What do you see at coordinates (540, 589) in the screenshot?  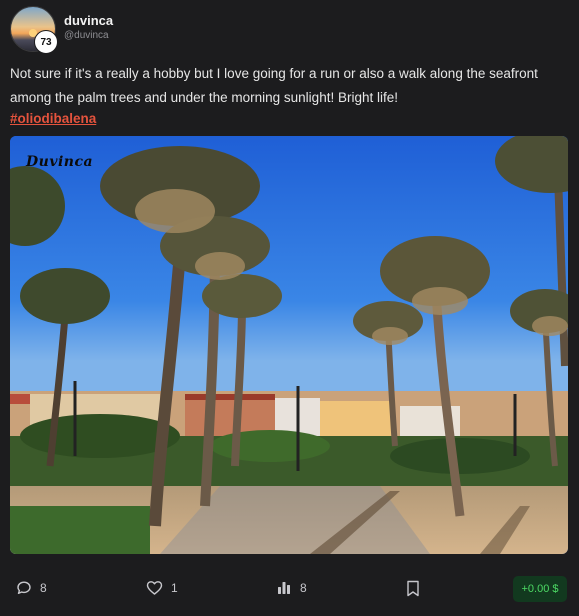 I see `tip-amount-button: +0.00 $` at bounding box center [540, 589].